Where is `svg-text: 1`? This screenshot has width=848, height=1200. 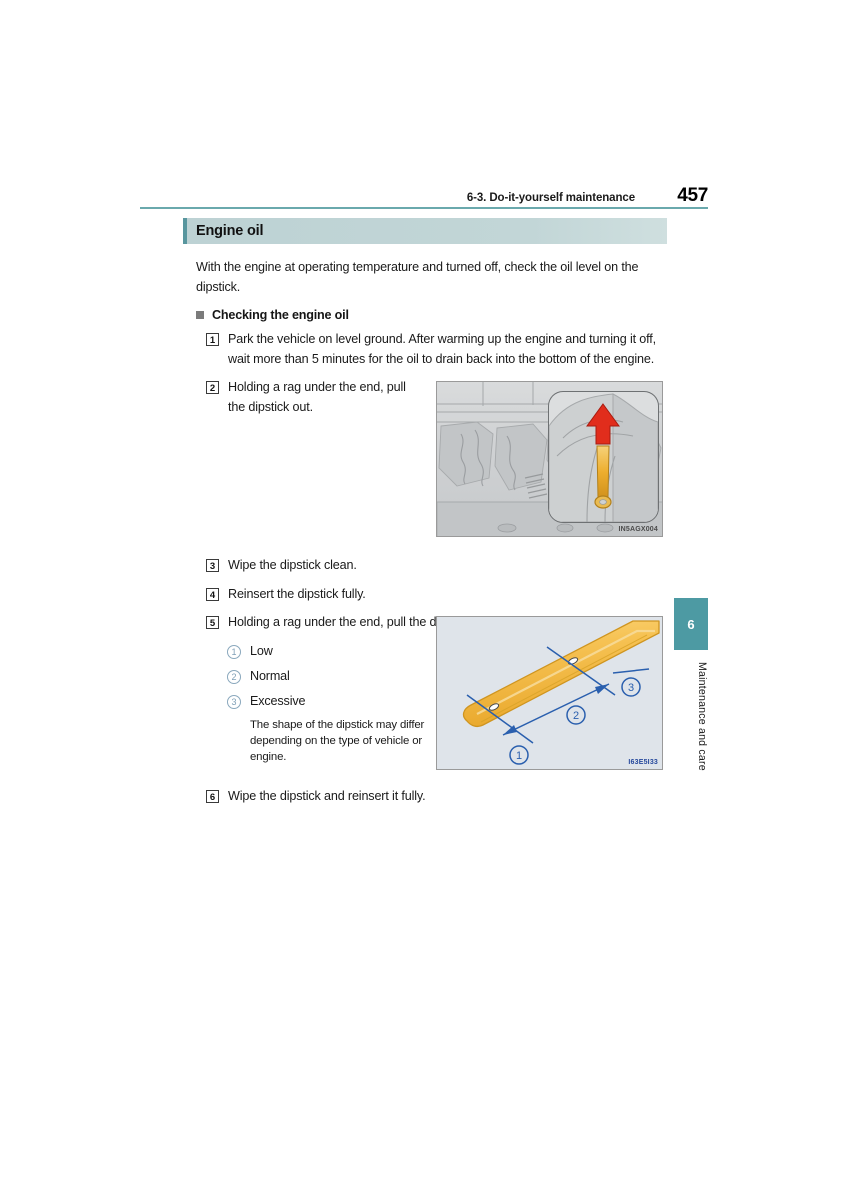 svg-text: 1 is located at coordinates (519, 756).